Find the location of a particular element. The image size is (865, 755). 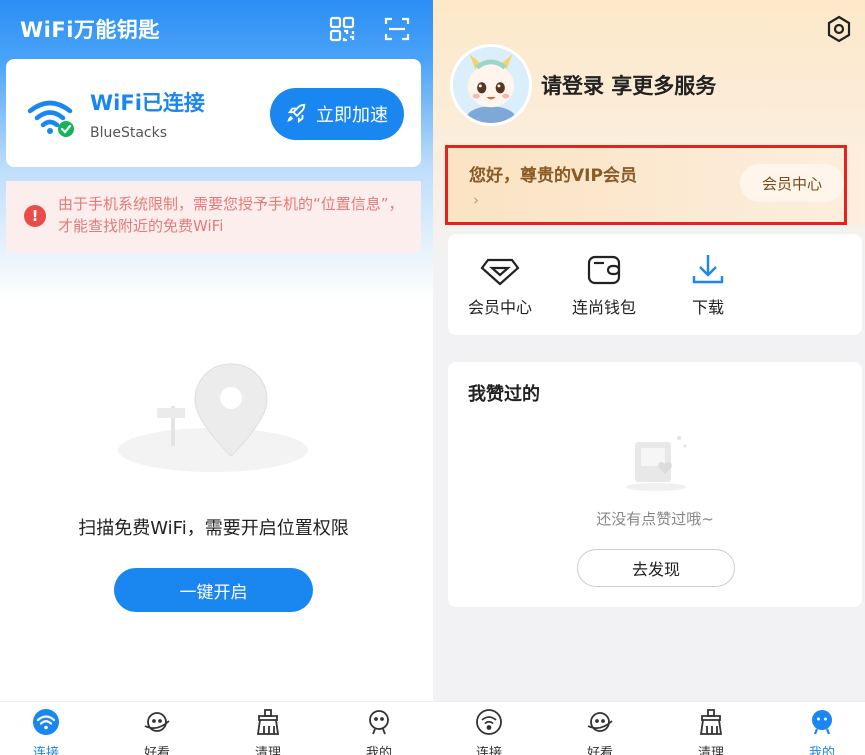

scan-permission-text: 扫描免费WiFi，需要开启位置权限 is located at coordinates (213, 528).